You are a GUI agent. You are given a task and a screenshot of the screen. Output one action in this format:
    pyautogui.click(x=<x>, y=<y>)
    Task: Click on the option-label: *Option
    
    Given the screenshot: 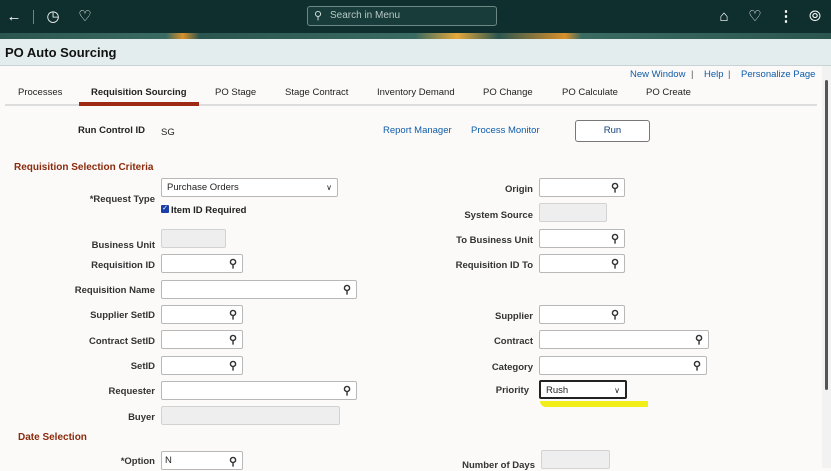 What is the action you would take?
    pyautogui.click(x=137, y=461)
    